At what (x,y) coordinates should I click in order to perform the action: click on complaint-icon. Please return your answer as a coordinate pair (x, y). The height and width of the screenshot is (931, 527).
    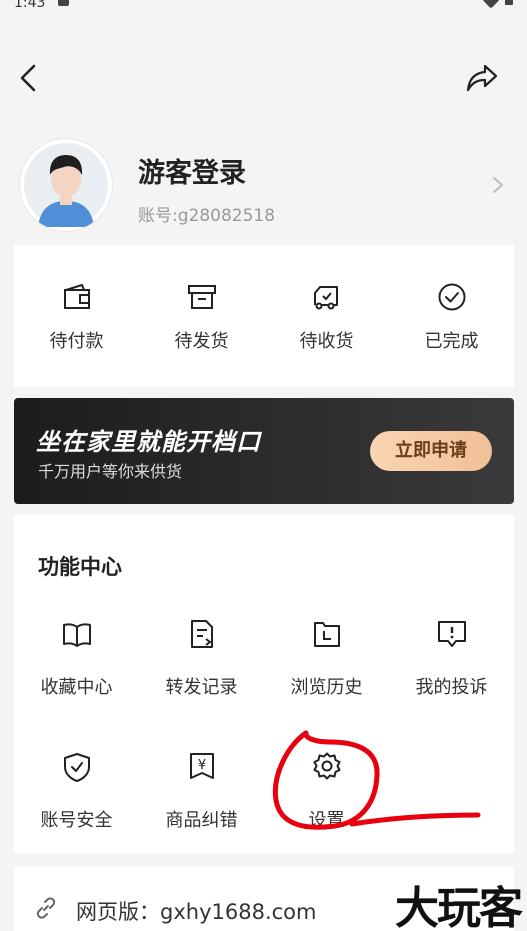
    Looking at the image, I should click on (452, 634).